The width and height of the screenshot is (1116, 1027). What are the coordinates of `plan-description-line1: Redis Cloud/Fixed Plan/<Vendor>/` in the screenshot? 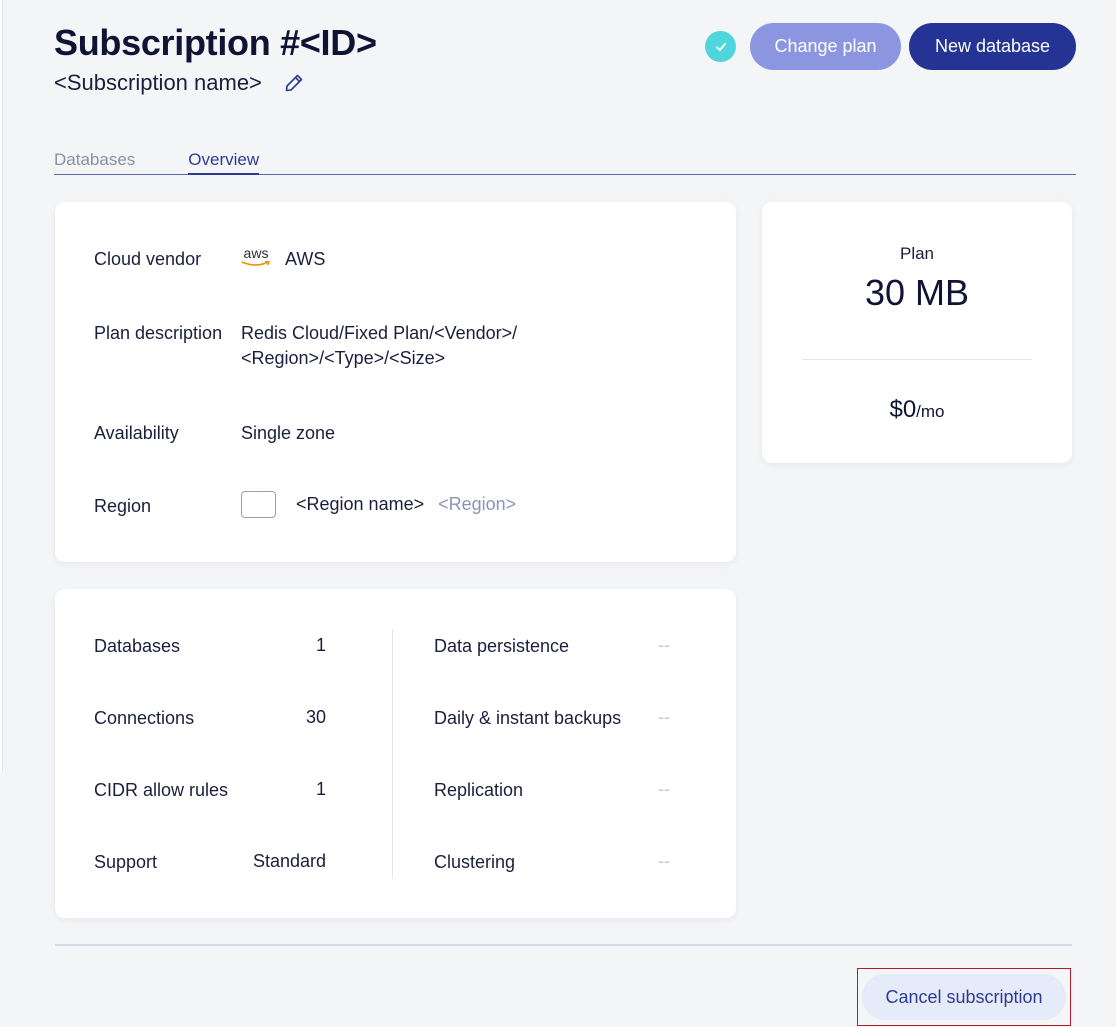 It's located at (379, 333).